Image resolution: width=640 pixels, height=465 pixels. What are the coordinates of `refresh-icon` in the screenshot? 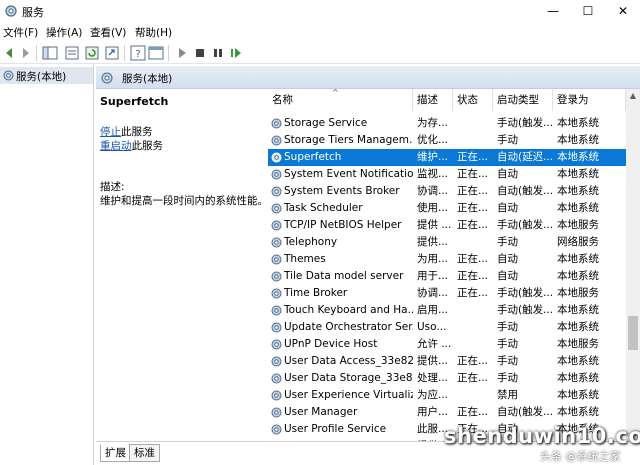 It's located at (92, 53).